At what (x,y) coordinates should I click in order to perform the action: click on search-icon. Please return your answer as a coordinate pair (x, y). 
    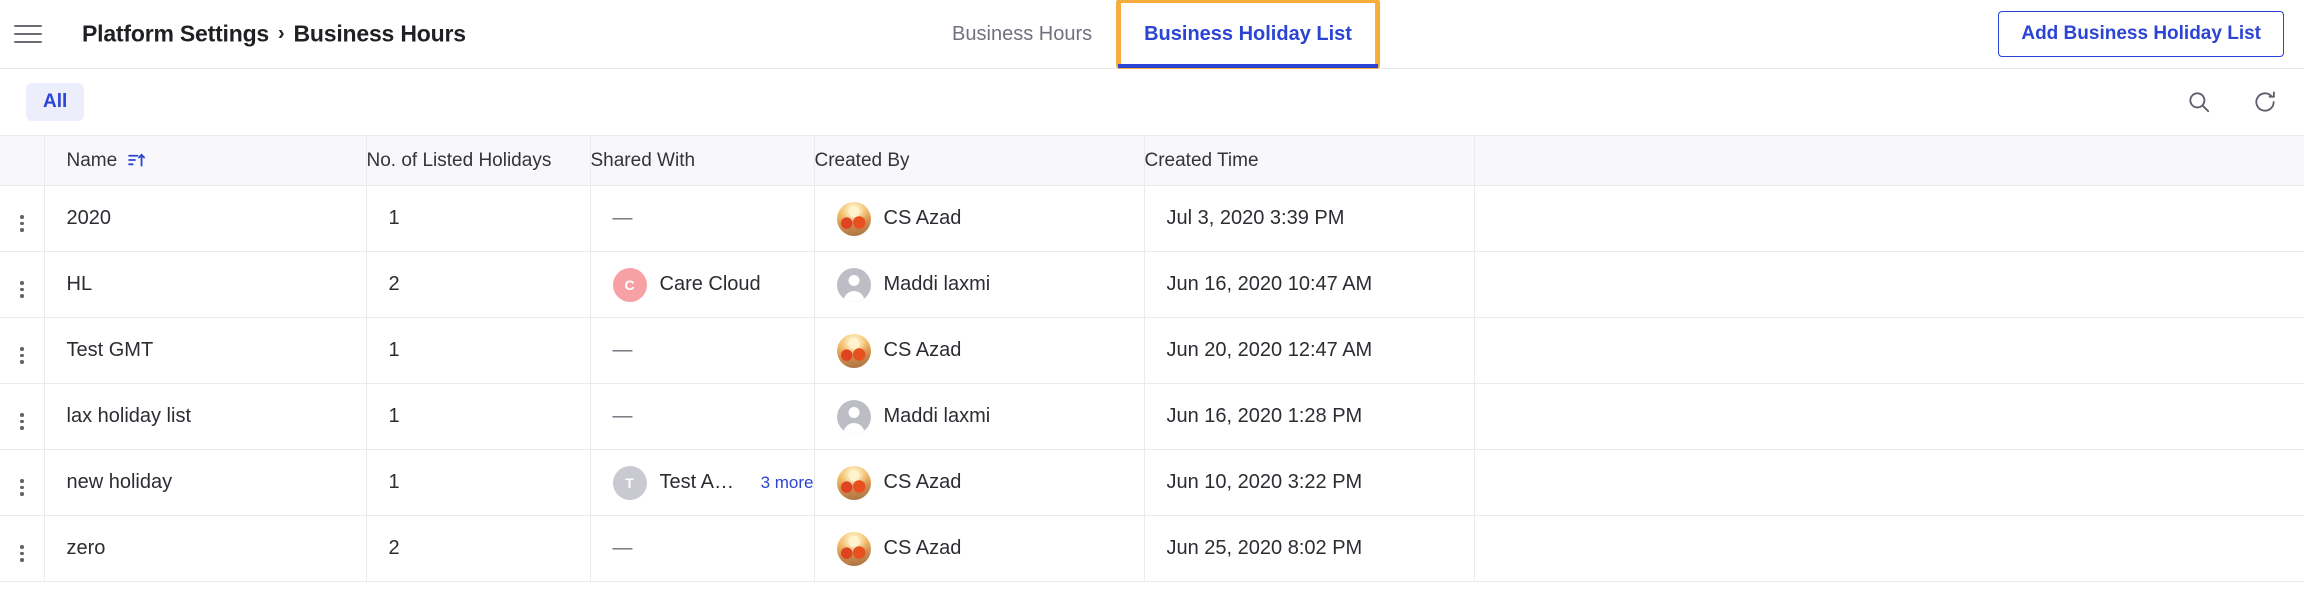
    Looking at the image, I should click on (2199, 102).